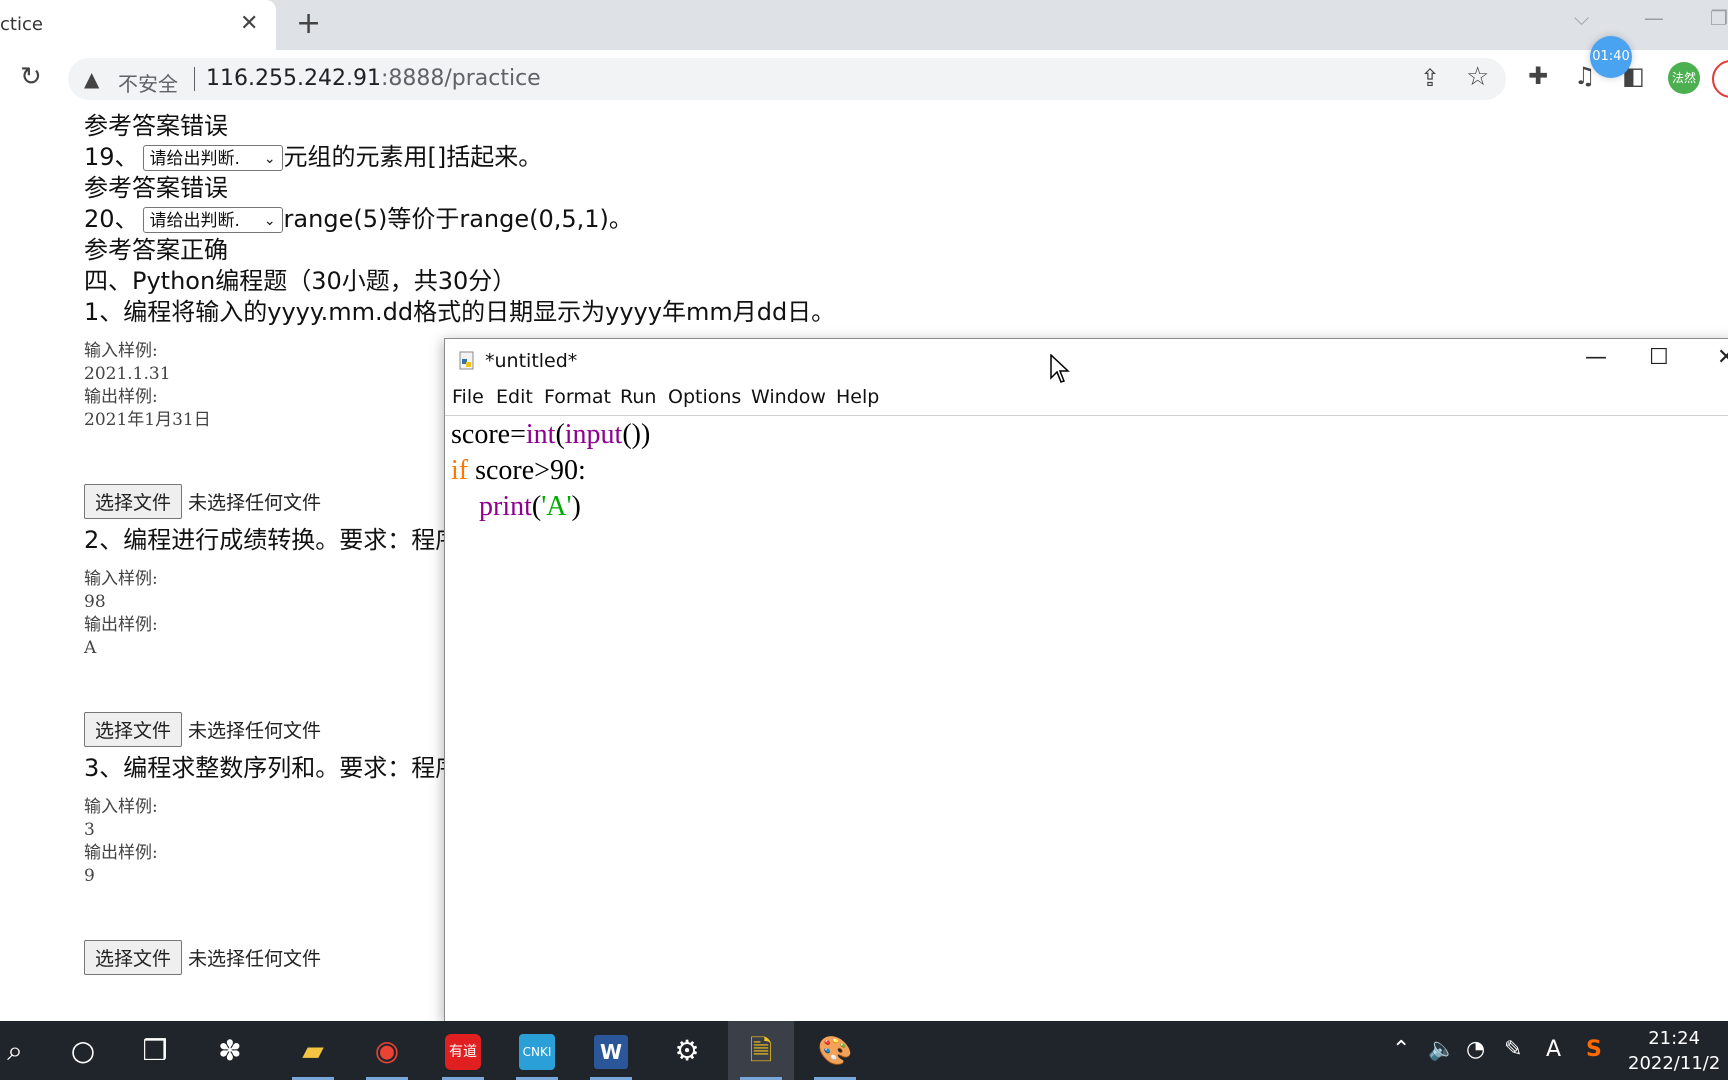 This screenshot has height=1080, width=1728. I want to click on menu-edit: Edit, so click(514, 397).